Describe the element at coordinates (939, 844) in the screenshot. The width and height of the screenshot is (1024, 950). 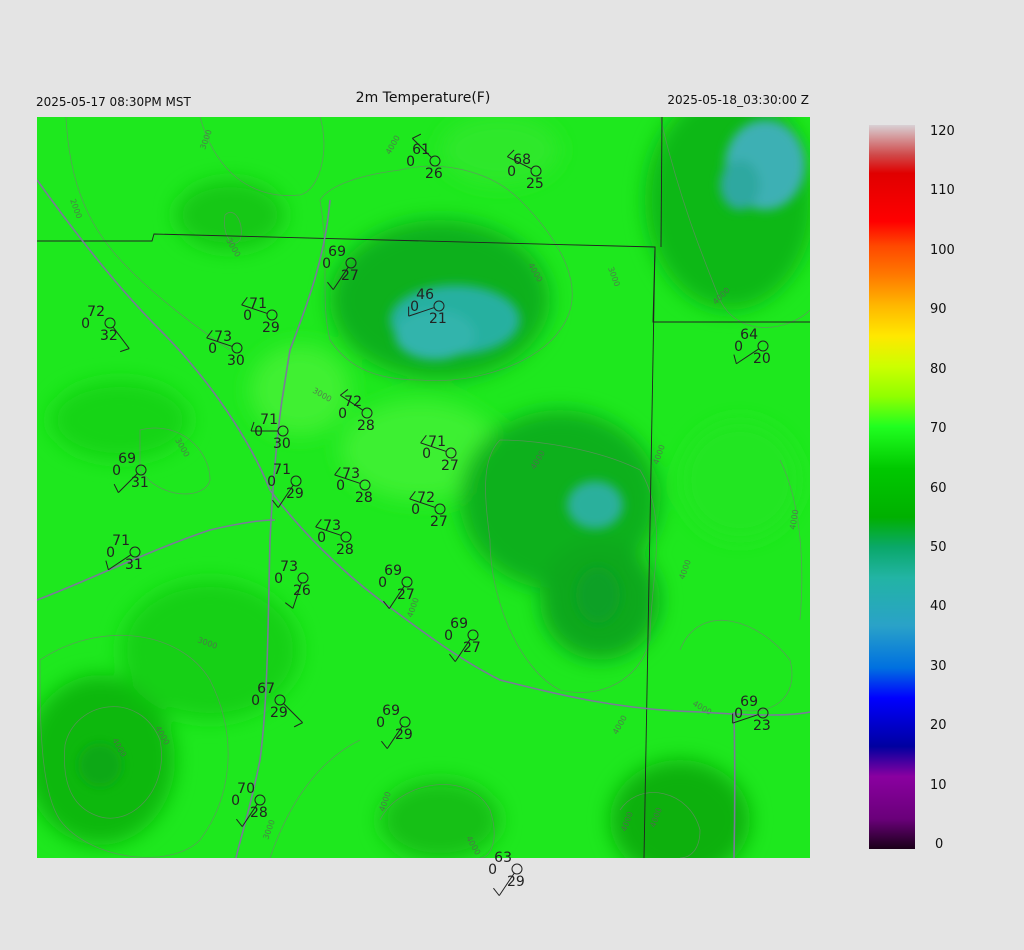
I see `colorbar-tick-label: 0` at that location.